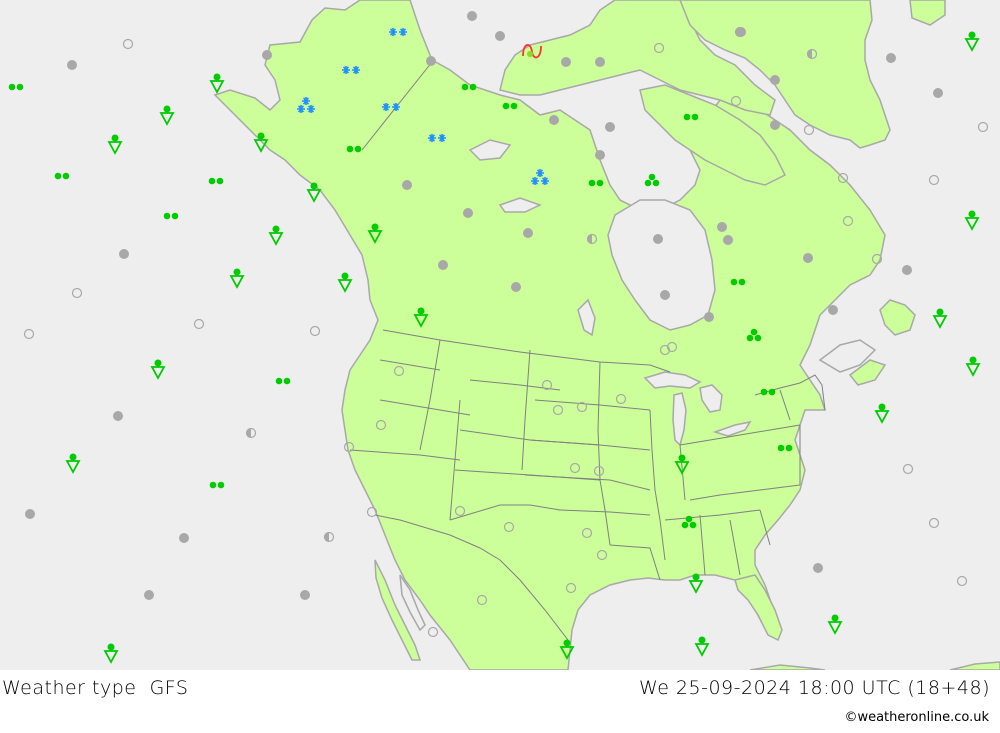 The height and width of the screenshot is (733, 1000). Describe the element at coordinates (916, 717) in the screenshot. I see `copyright-link: ©weatheronline.co.uk` at that location.